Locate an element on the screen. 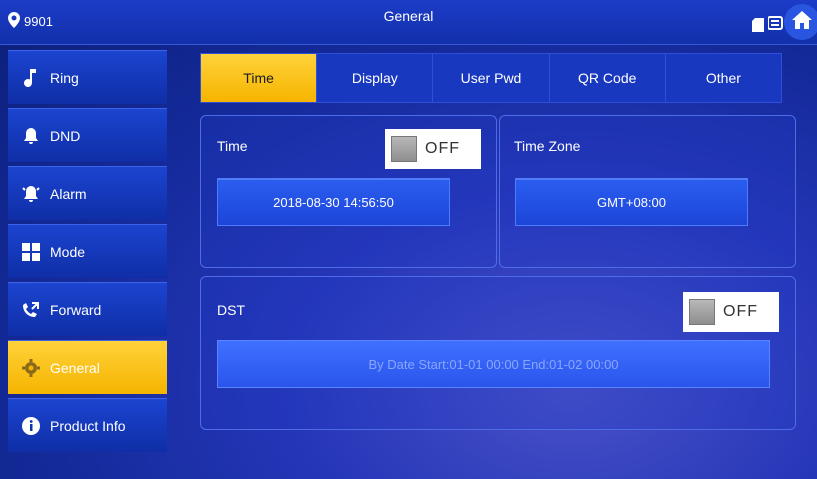 The height and width of the screenshot is (479, 817). sidebar-item-label: Forward is located at coordinates (76, 309).